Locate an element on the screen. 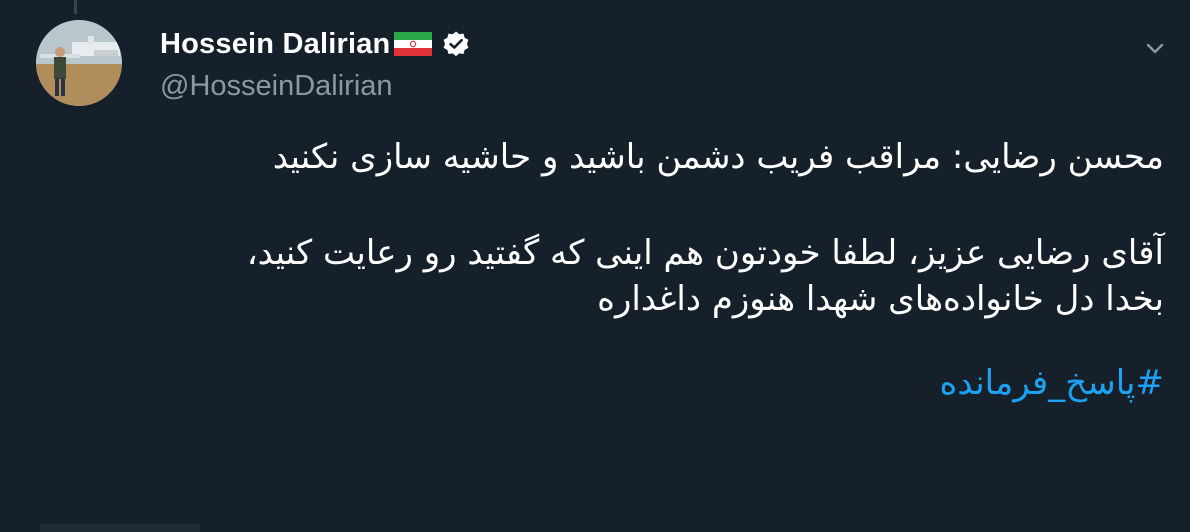 Image resolution: width=1190 pixels, height=532 pixels. author-handle: @HosseinDalirian is located at coordinates (276, 86).